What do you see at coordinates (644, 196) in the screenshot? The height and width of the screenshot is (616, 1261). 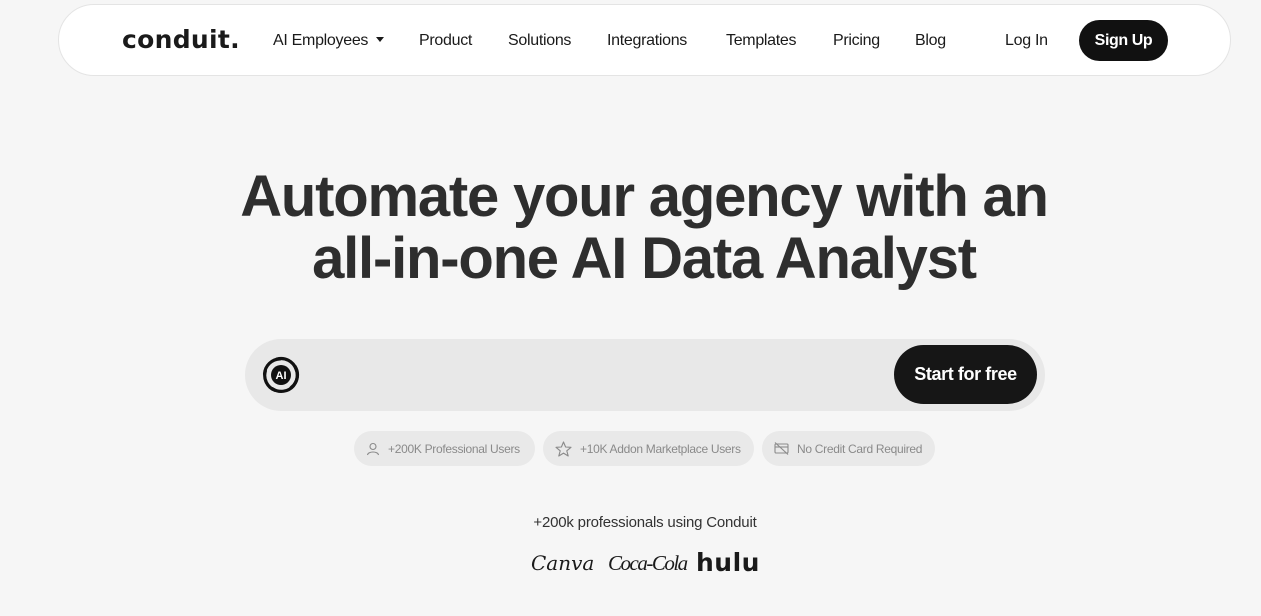 I see `hero-headline-line1: Automate your agency with an` at bounding box center [644, 196].